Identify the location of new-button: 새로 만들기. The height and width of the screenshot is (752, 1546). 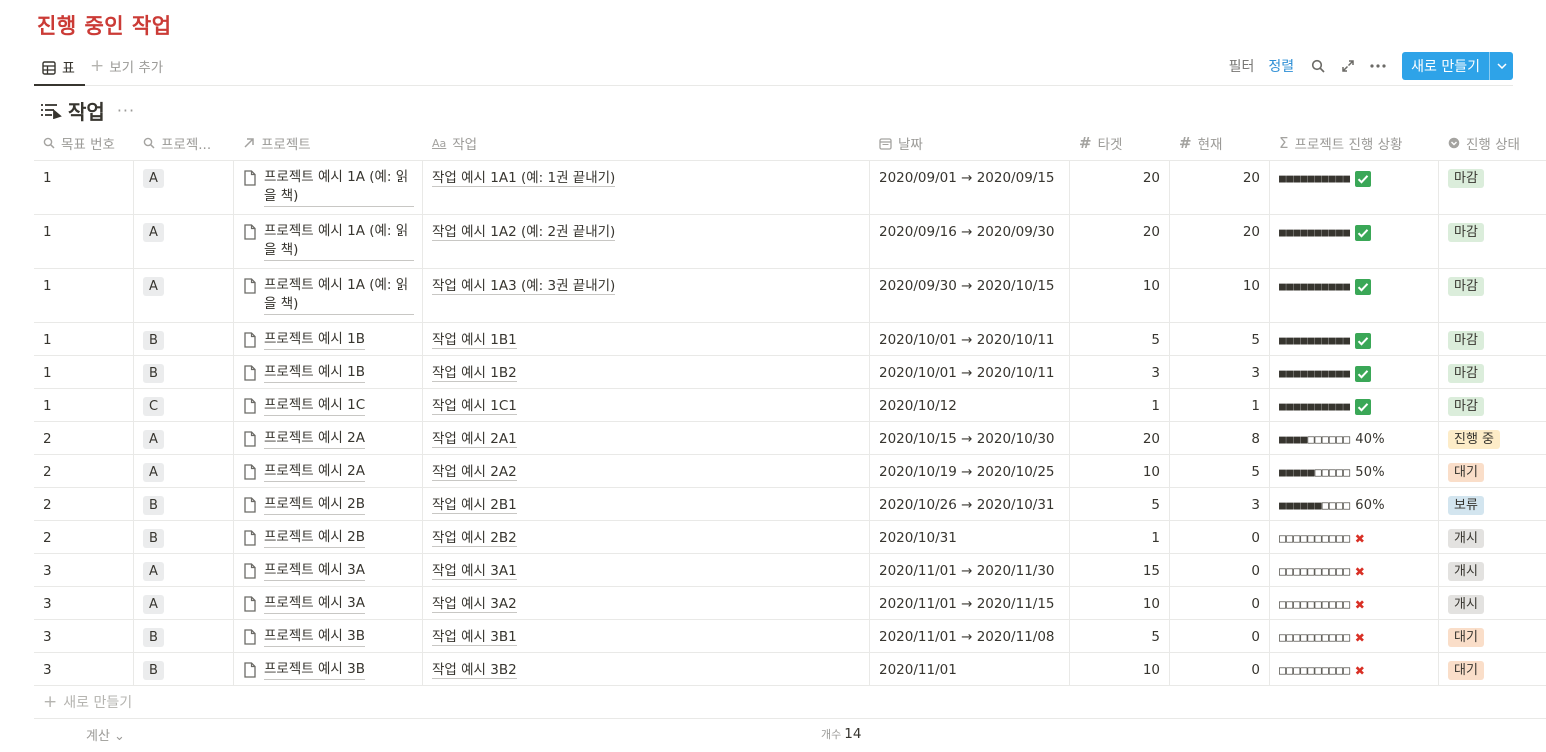
(1457, 66).